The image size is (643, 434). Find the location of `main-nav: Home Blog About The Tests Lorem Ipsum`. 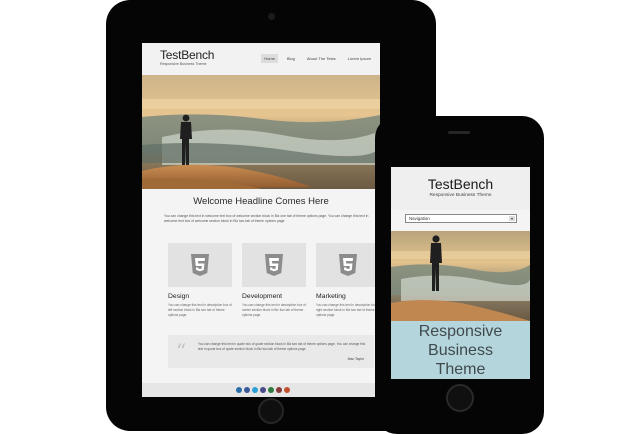

main-nav: Home Blog About The Tests Lorem Ipsum is located at coordinates (317, 58).